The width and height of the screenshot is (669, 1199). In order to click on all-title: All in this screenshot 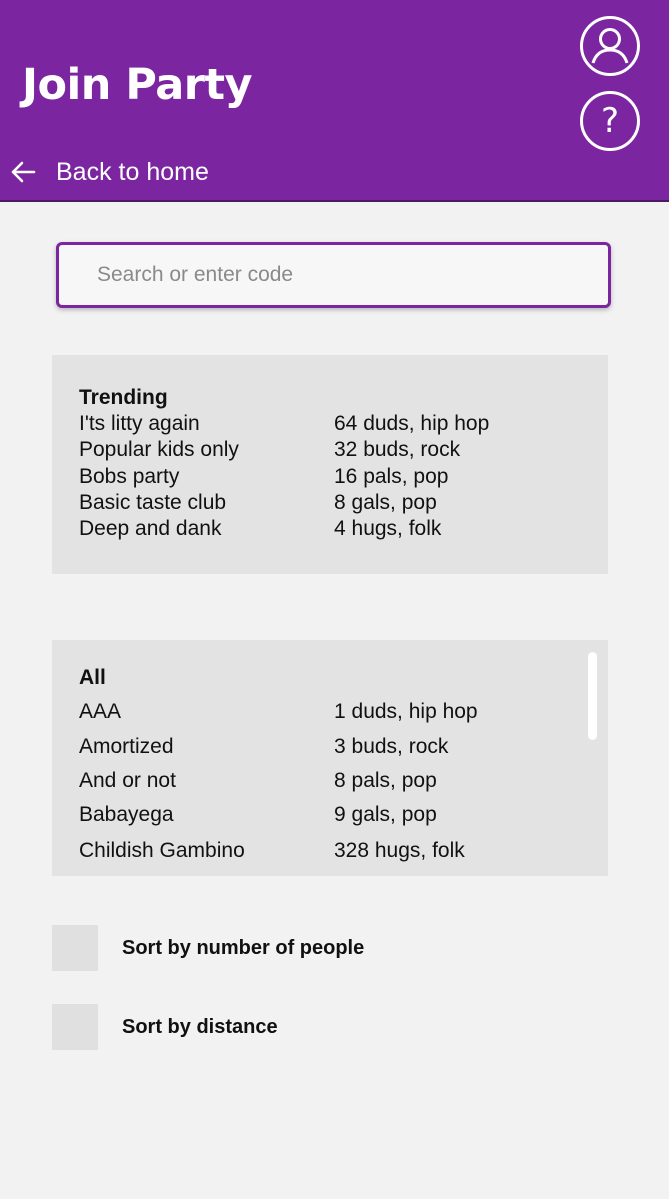, I will do `click(92, 677)`.